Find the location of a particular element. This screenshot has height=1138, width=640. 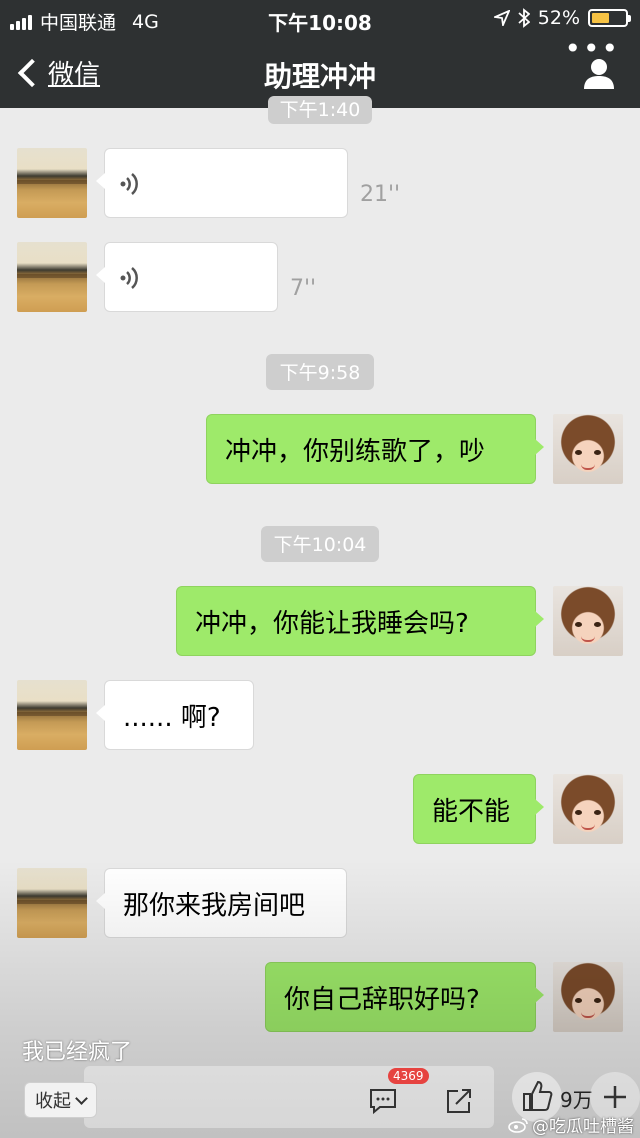

comment-icon is located at coordinates (383, 1101).